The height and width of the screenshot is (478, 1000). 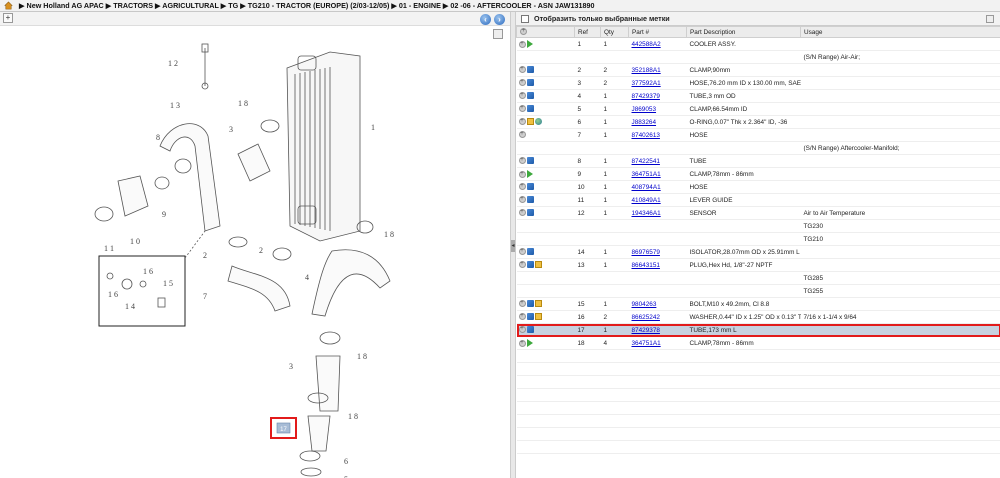 I want to click on table-row: +10 1 408794A1 HOSE, so click(x=758, y=187).